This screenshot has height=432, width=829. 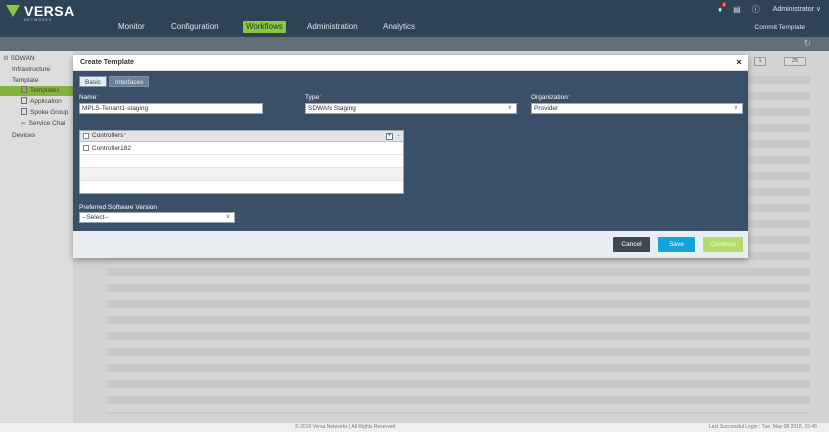 I want to click on continue-button: Continue, so click(x=723, y=244).